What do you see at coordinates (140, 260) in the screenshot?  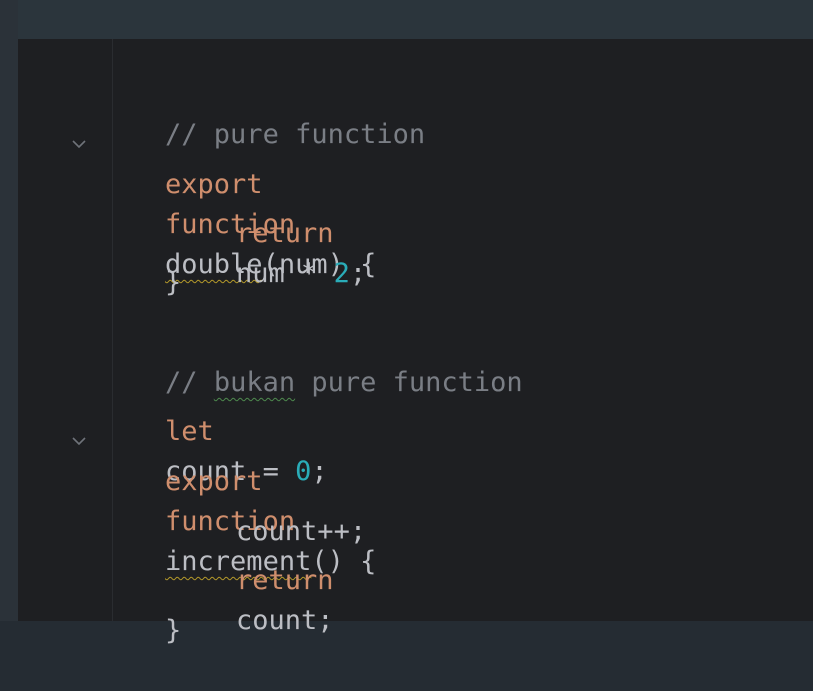 I see `code-line-4: }` at bounding box center [140, 260].